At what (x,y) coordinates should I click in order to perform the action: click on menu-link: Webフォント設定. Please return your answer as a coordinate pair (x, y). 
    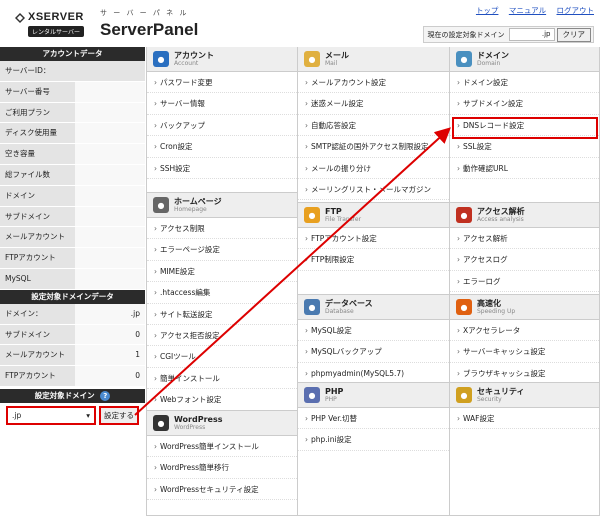
    Looking at the image, I should click on (222, 399).